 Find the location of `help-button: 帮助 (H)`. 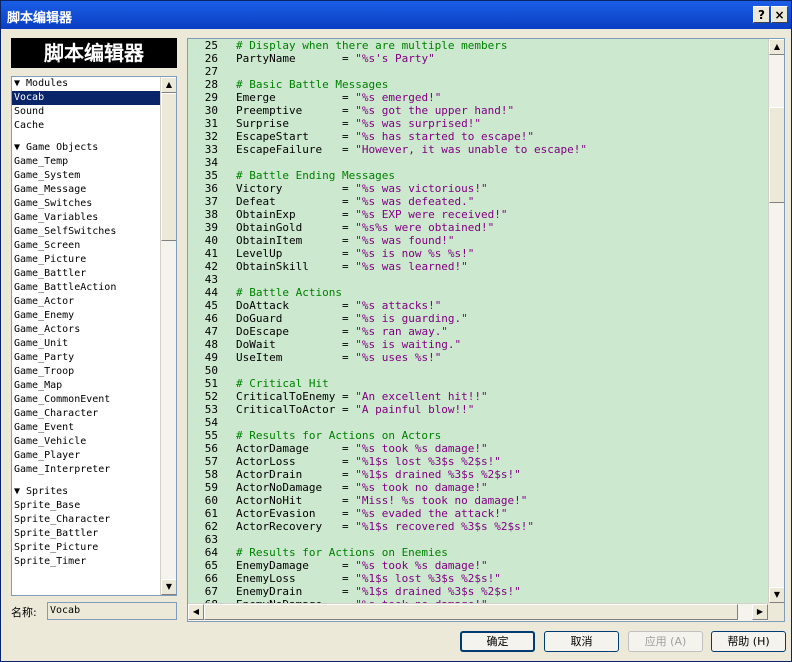

help-button: 帮助 (H) is located at coordinates (748, 641).